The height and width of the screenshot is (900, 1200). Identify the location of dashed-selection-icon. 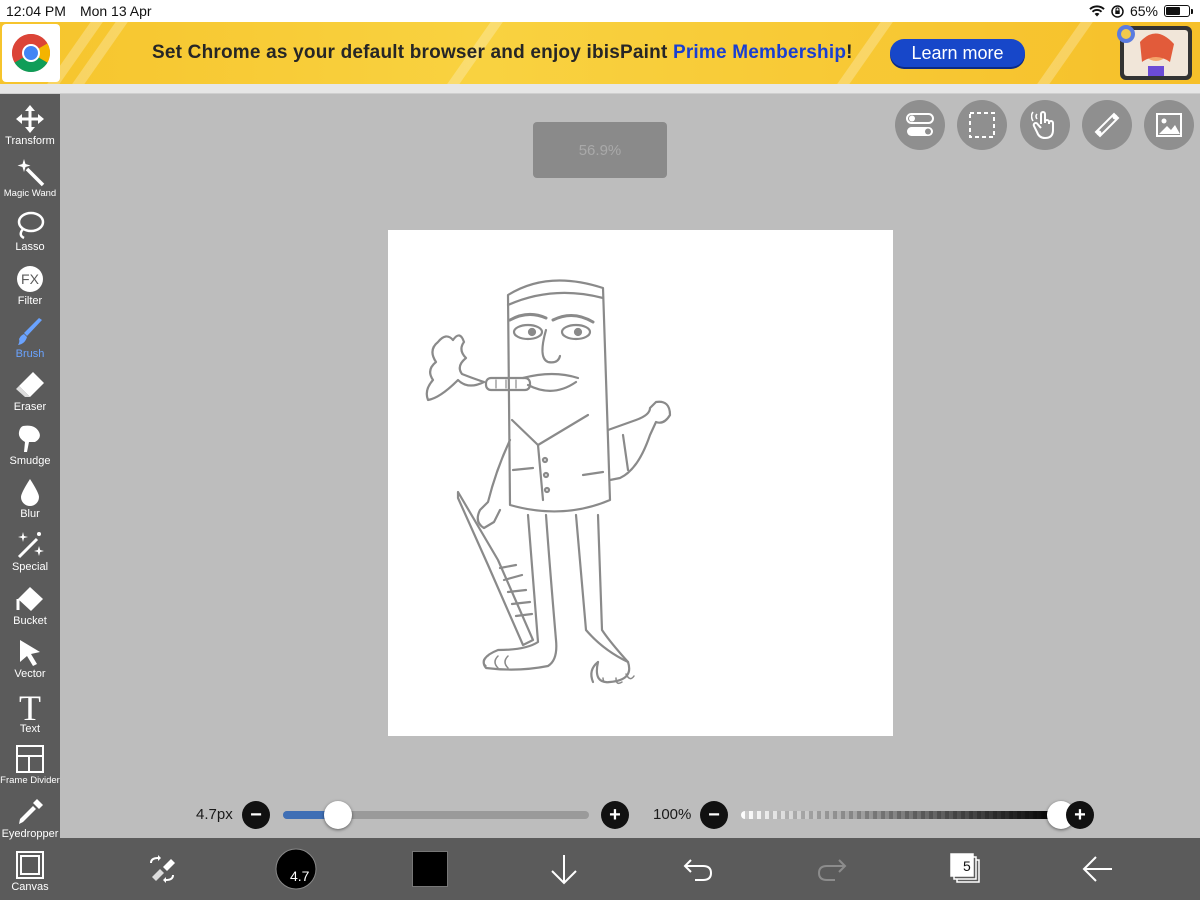
(982, 125).